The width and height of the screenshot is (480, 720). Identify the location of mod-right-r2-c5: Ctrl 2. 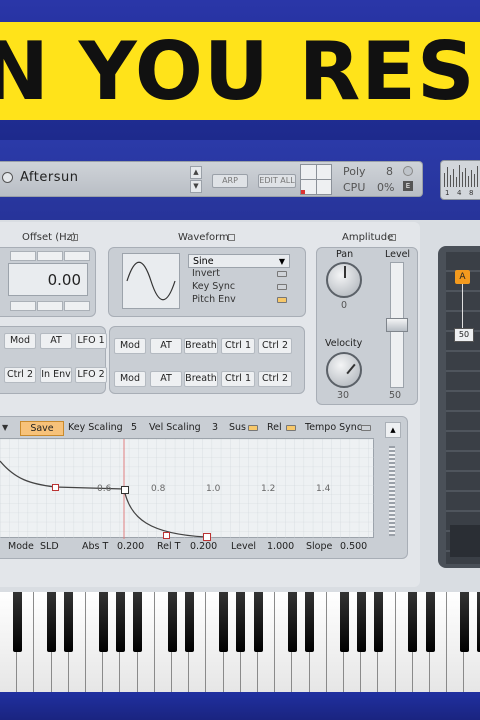
(275, 379).